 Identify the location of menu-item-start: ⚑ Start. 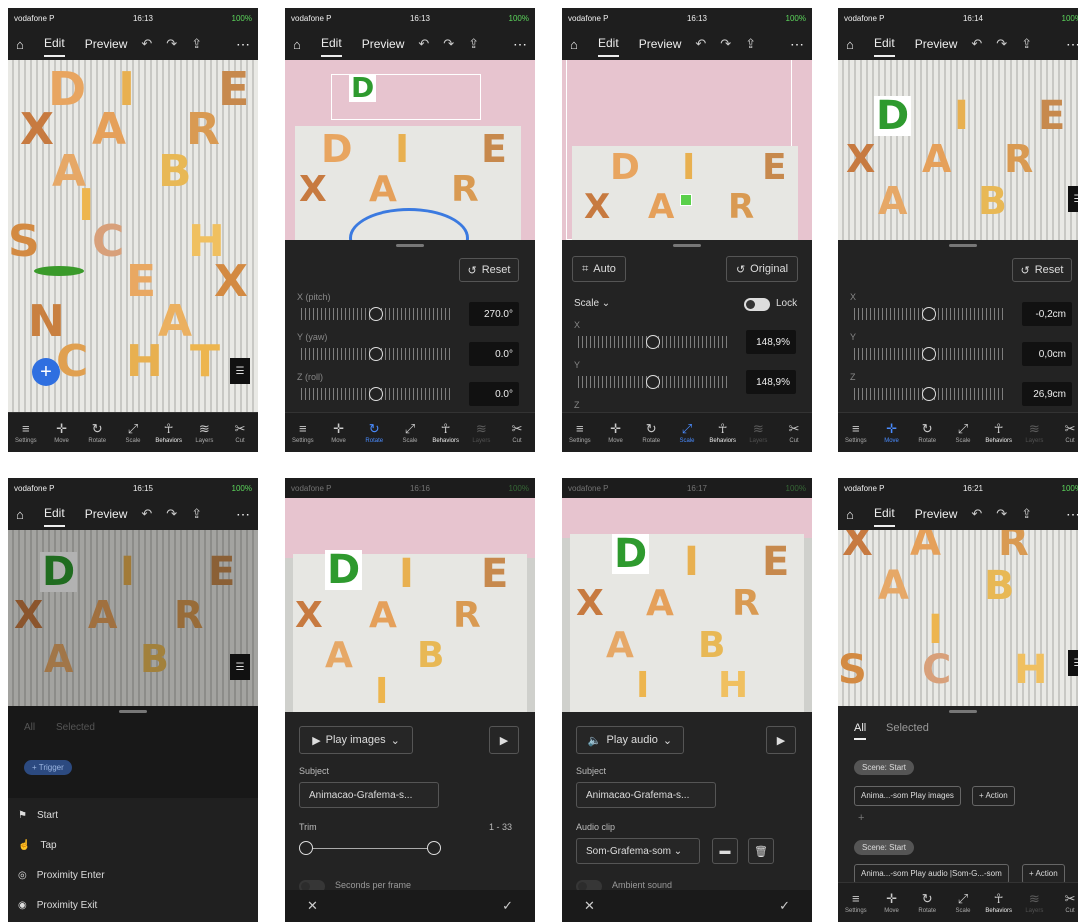
(38, 815).